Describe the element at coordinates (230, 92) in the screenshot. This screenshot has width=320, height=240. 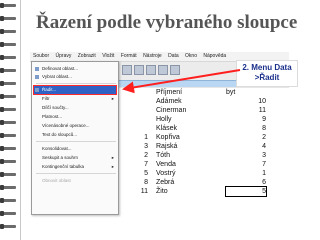
I see `header-byt: byt` at that location.